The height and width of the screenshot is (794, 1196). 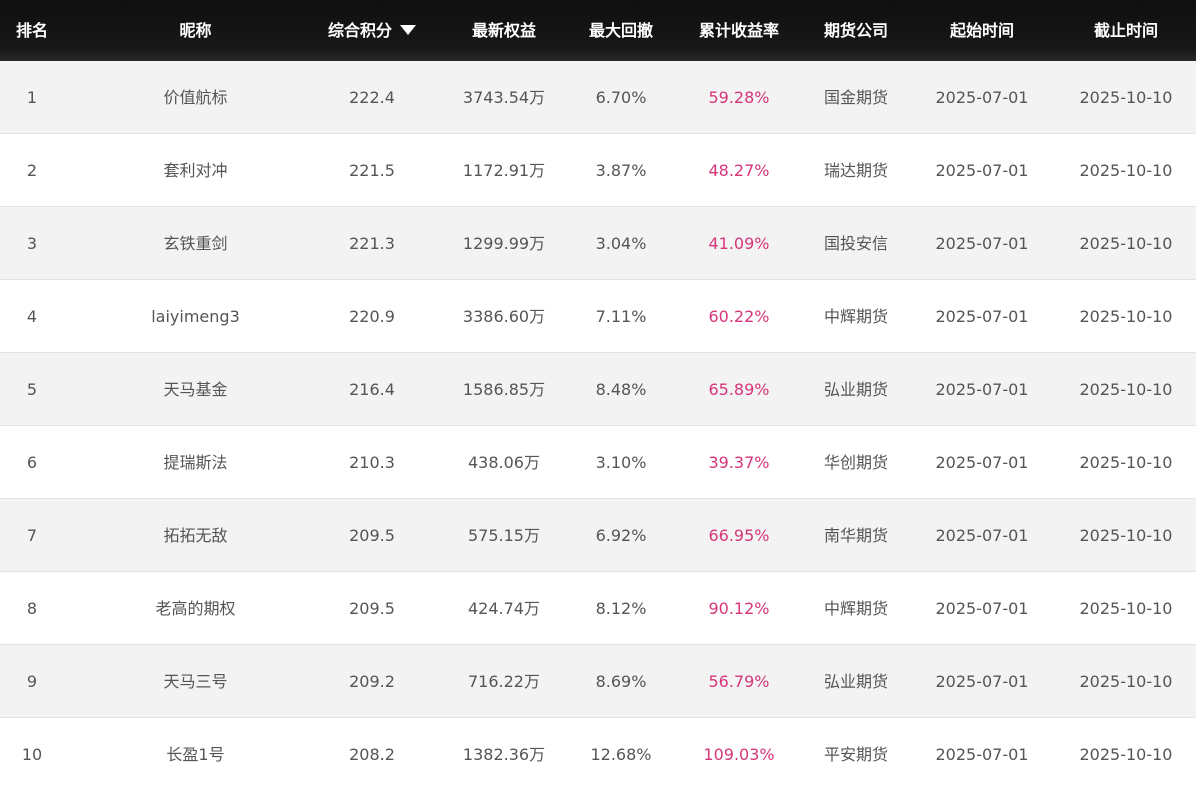 What do you see at coordinates (739, 608) in the screenshot?
I see `cell-return: 90.12%` at bounding box center [739, 608].